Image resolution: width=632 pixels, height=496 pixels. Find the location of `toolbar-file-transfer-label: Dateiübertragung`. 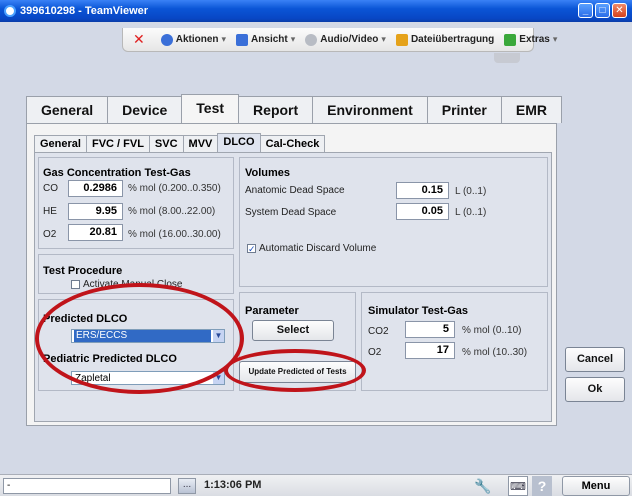

toolbar-file-transfer-label: Dateiübertragung is located at coordinates (452, 39).